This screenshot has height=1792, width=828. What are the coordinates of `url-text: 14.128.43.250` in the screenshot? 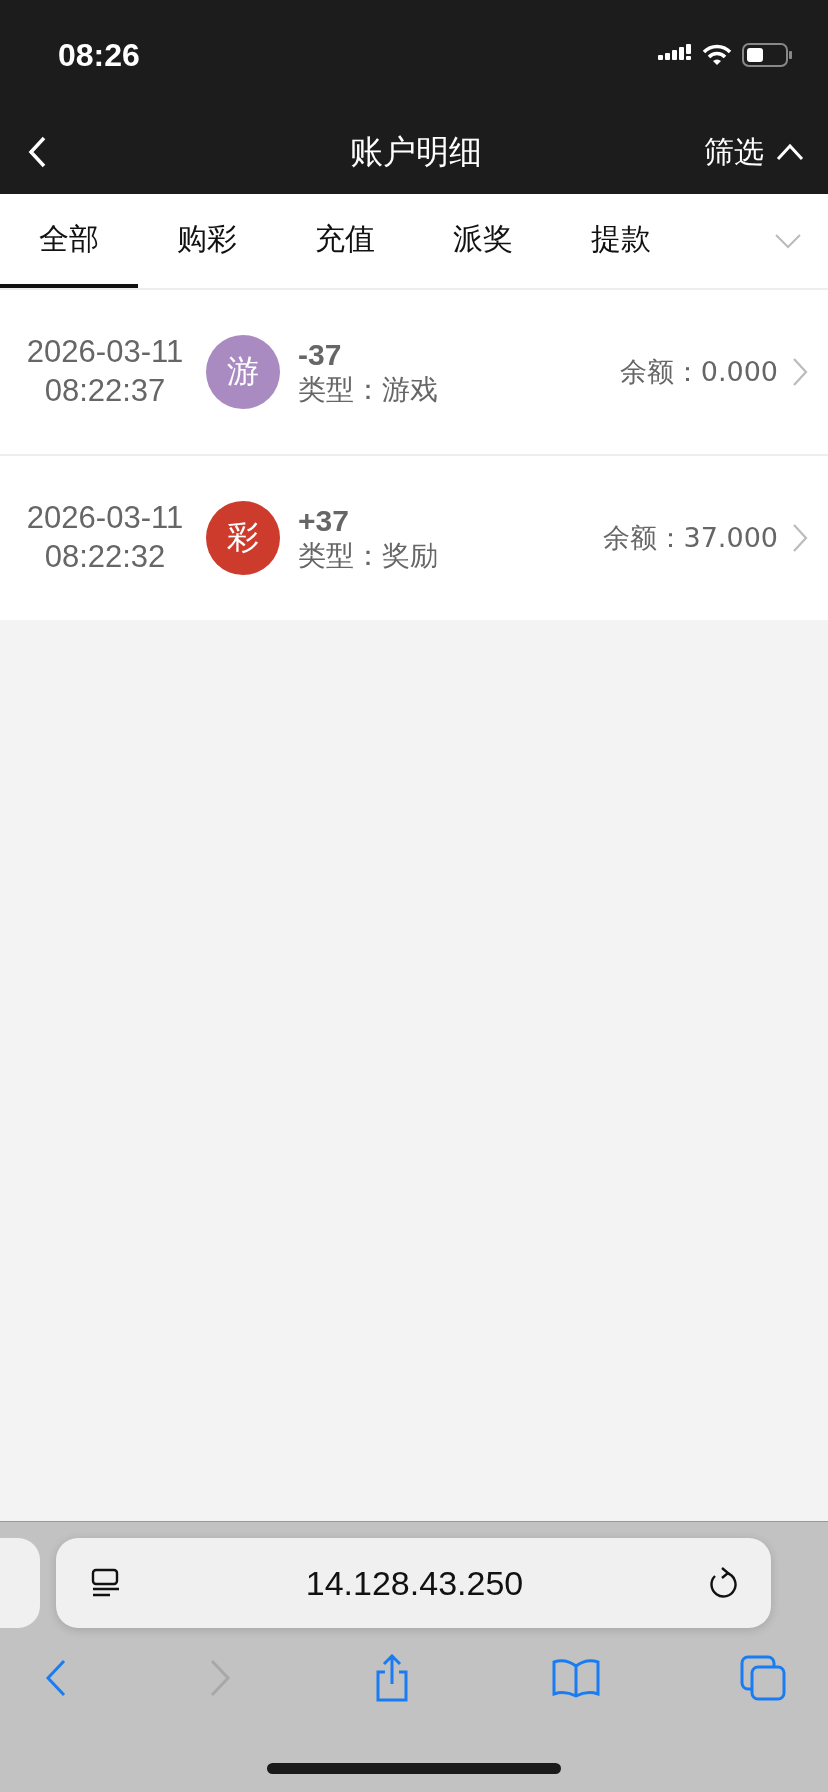 It's located at (414, 1583).